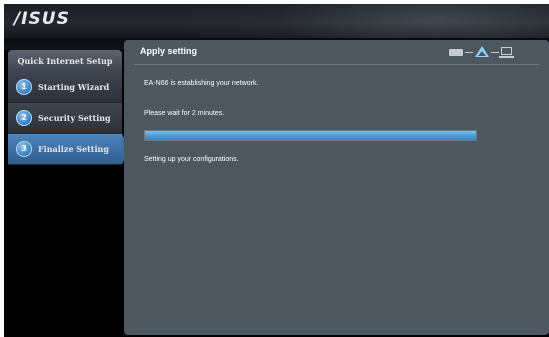 This screenshot has width=549, height=337. I want to click on sidebar-item-security-setting: 2 Security Setting, so click(65, 118).